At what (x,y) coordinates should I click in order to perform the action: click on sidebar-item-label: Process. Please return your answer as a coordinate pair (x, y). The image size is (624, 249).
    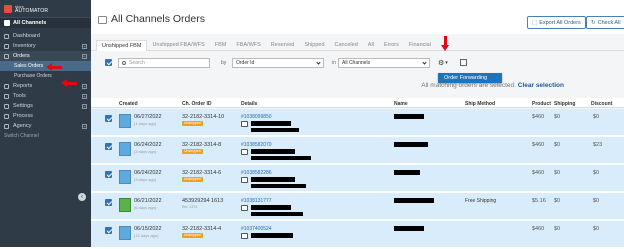
    Looking at the image, I should click on (23, 116).